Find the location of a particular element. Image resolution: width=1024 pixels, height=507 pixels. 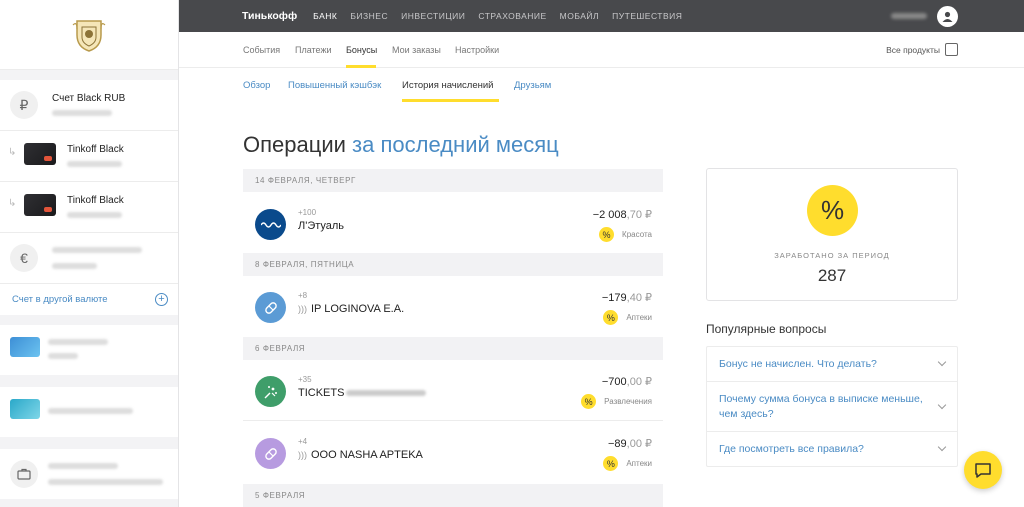

topnav-travel: ПУТЕШЕСТВИЯ is located at coordinates (647, 16).